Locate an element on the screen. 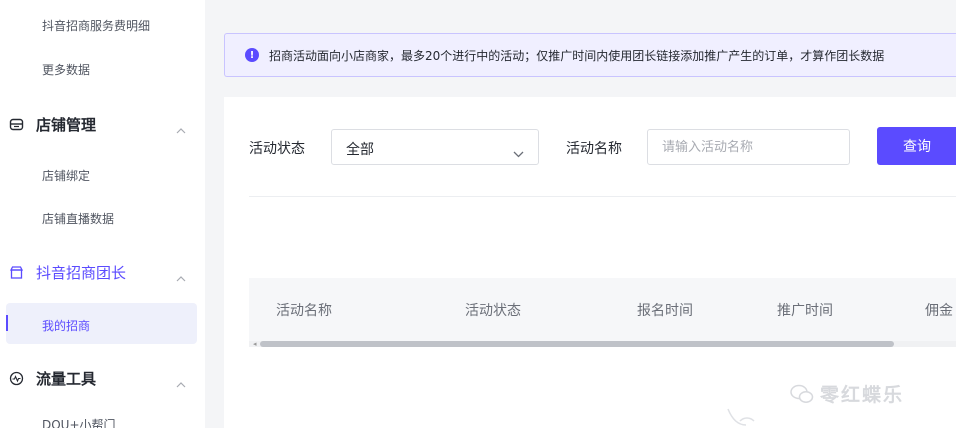 This screenshot has height=428, width=956. sidebar-item-my-recruit-label: 我的招商 is located at coordinates (66, 326).